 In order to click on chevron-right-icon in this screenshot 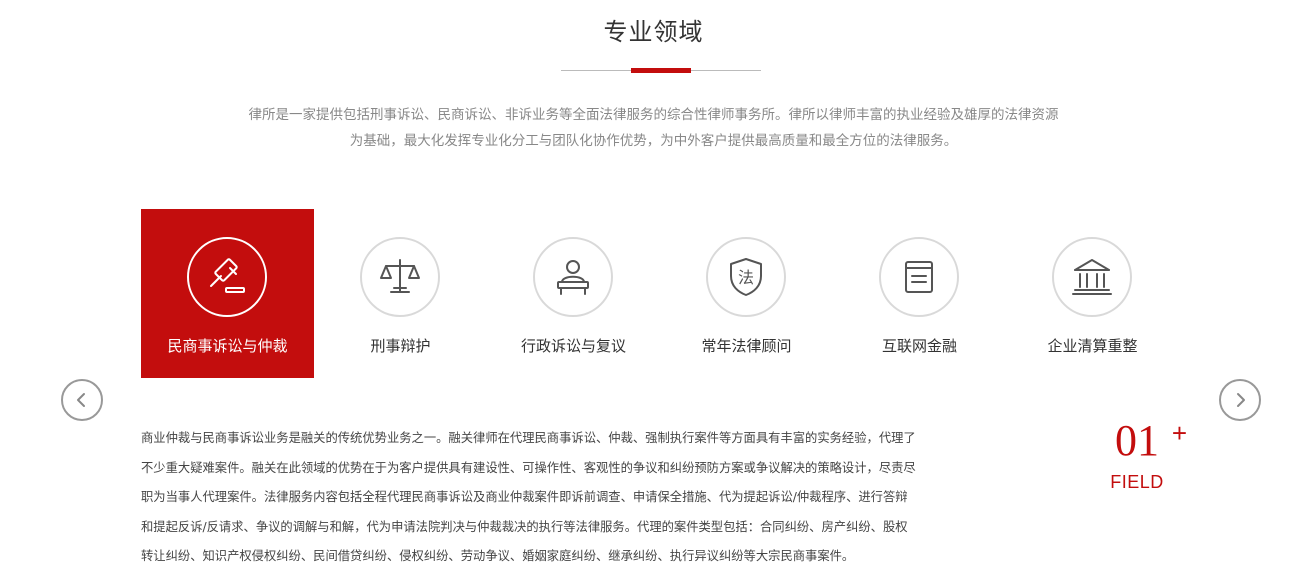, I will do `click(1241, 400)`.